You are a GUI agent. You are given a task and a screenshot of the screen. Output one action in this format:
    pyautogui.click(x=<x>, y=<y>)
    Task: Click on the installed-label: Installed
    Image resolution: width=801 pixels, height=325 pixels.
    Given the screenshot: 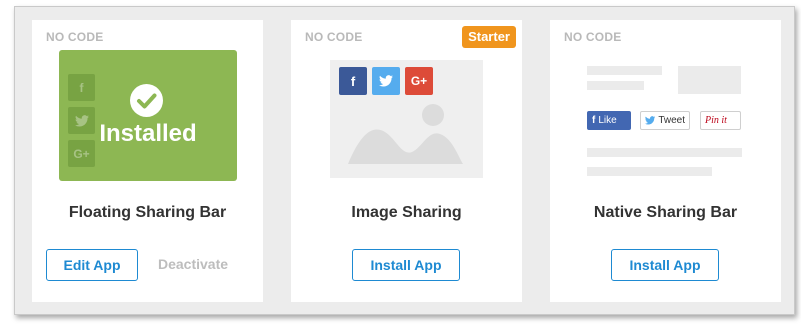 What is the action you would take?
    pyautogui.click(x=148, y=133)
    